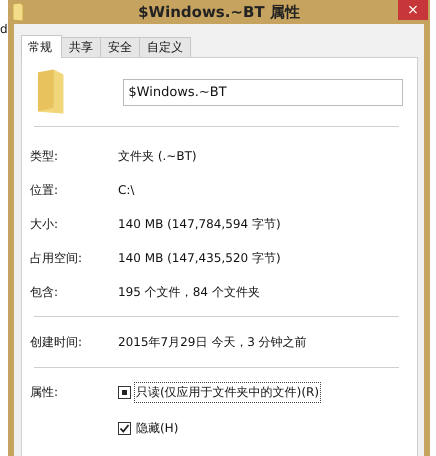 This screenshot has height=456, width=436. I want to click on tab: 常规, so click(41, 46).